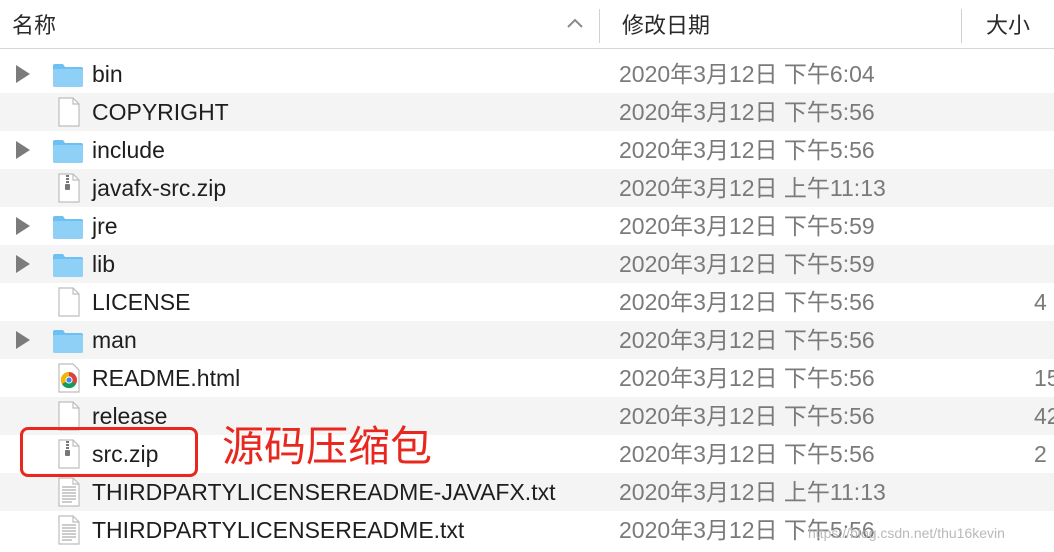 This screenshot has width=1054, height=552. What do you see at coordinates (104, 264) in the screenshot?
I see `file-name: lib` at bounding box center [104, 264].